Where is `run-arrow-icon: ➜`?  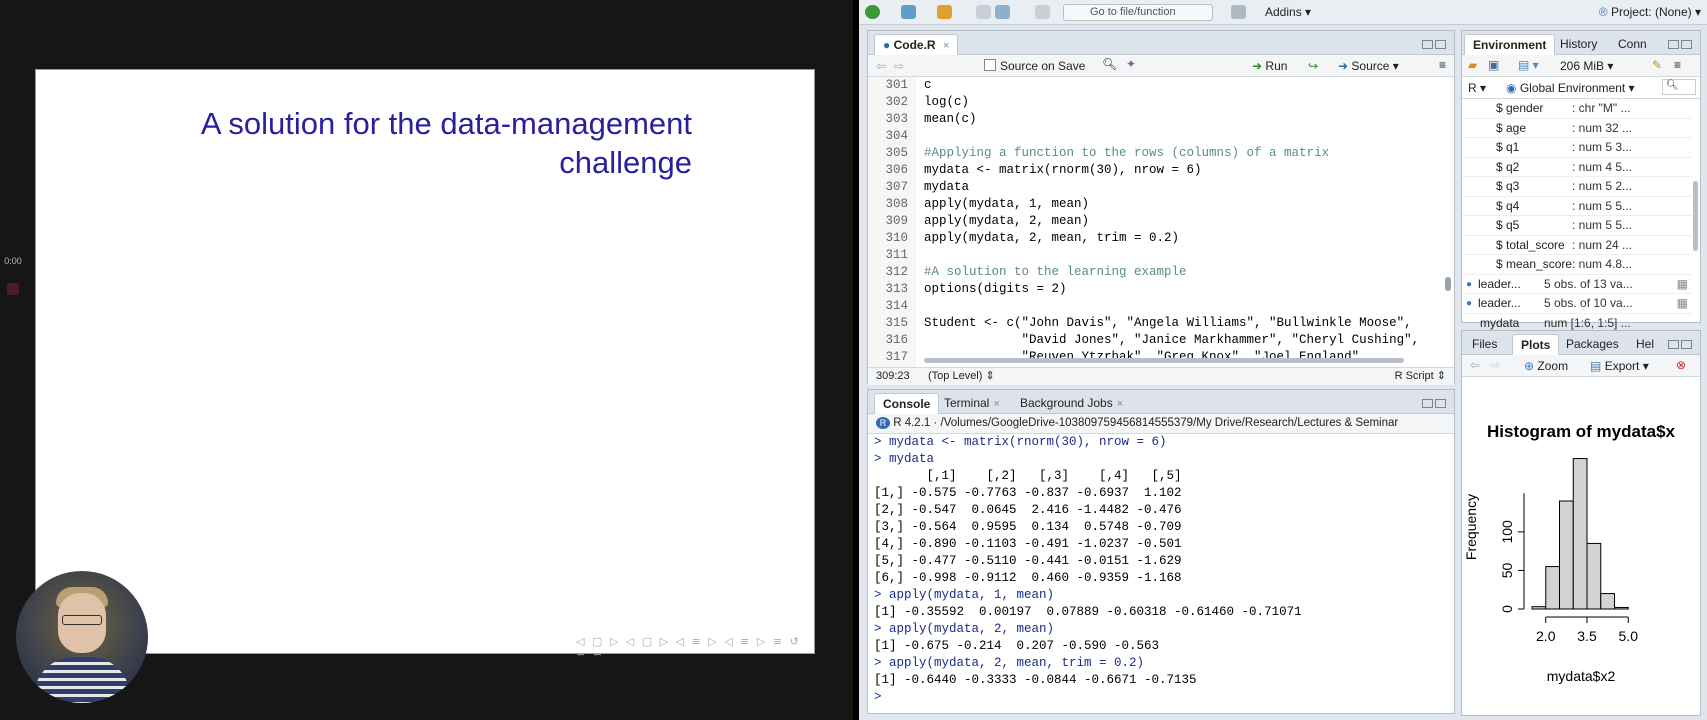 run-arrow-icon: ➜ is located at coordinates (1257, 66).